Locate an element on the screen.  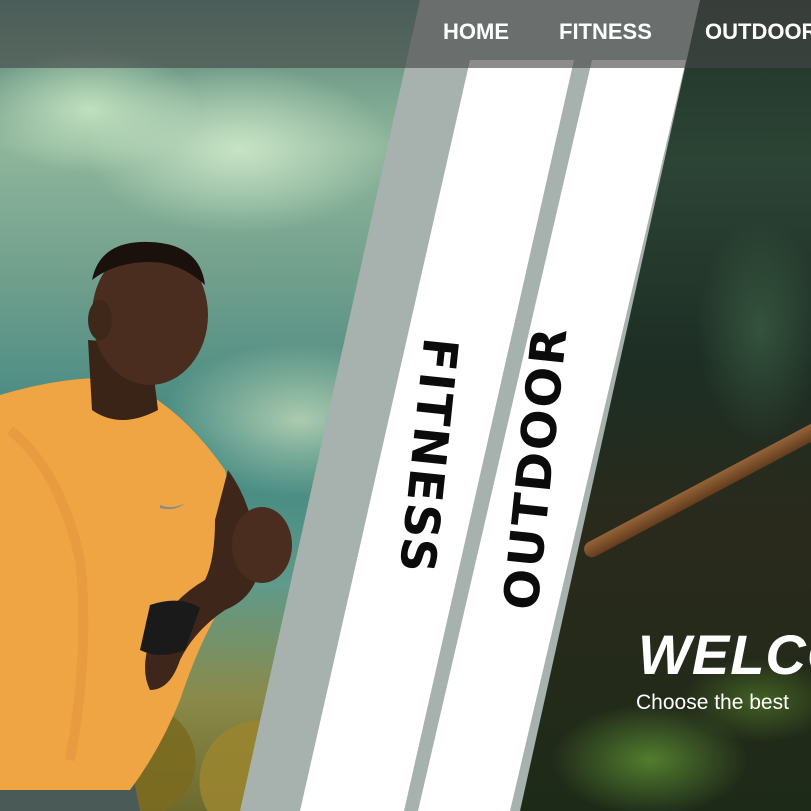
nav-outdoor-link: OUTDOOR is located at coordinates (758, 32).